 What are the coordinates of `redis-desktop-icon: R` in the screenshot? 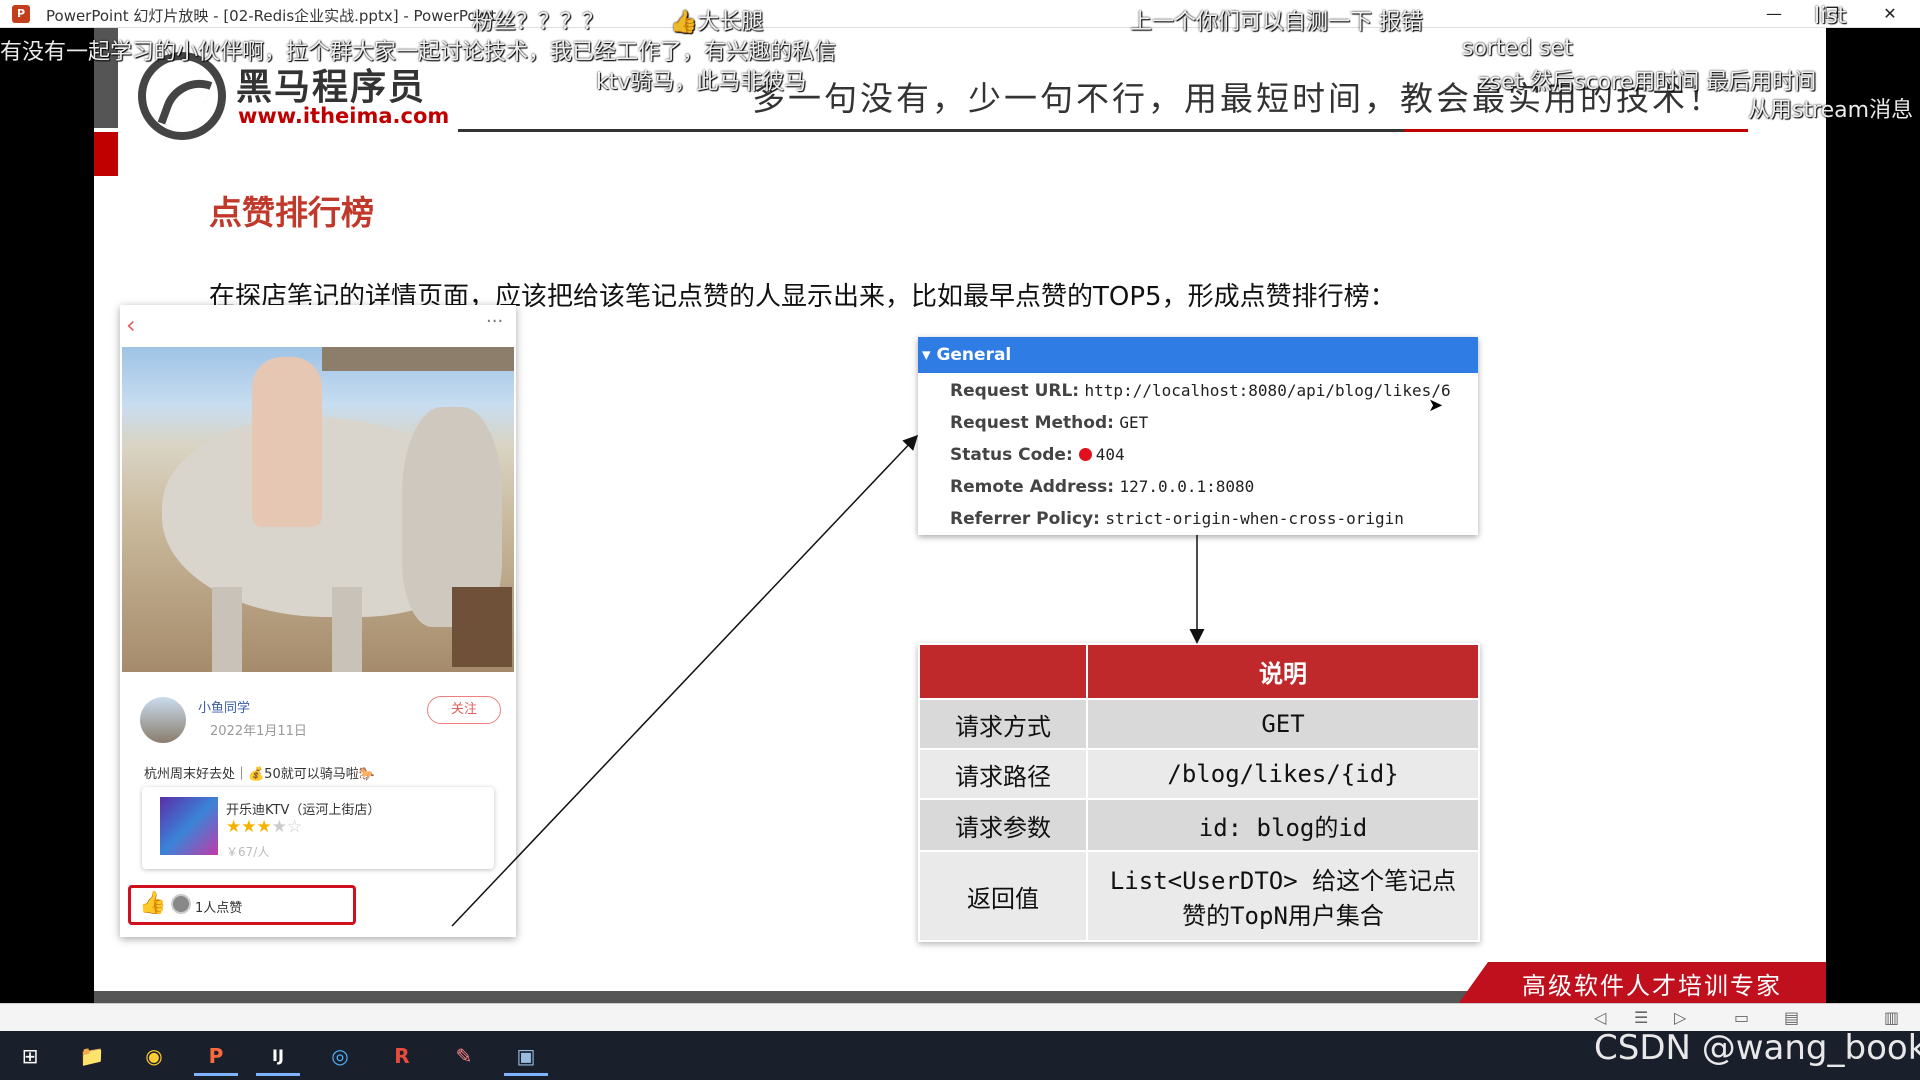 It's located at (402, 1056).